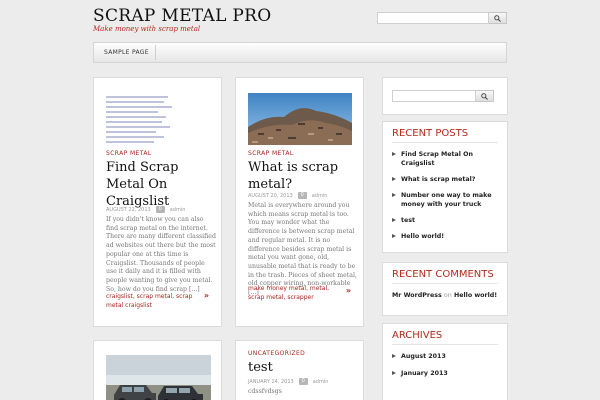 Image resolution: width=600 pixels, height=400 pixels. I want to click on recent-post-link: test, so click(446, 220).